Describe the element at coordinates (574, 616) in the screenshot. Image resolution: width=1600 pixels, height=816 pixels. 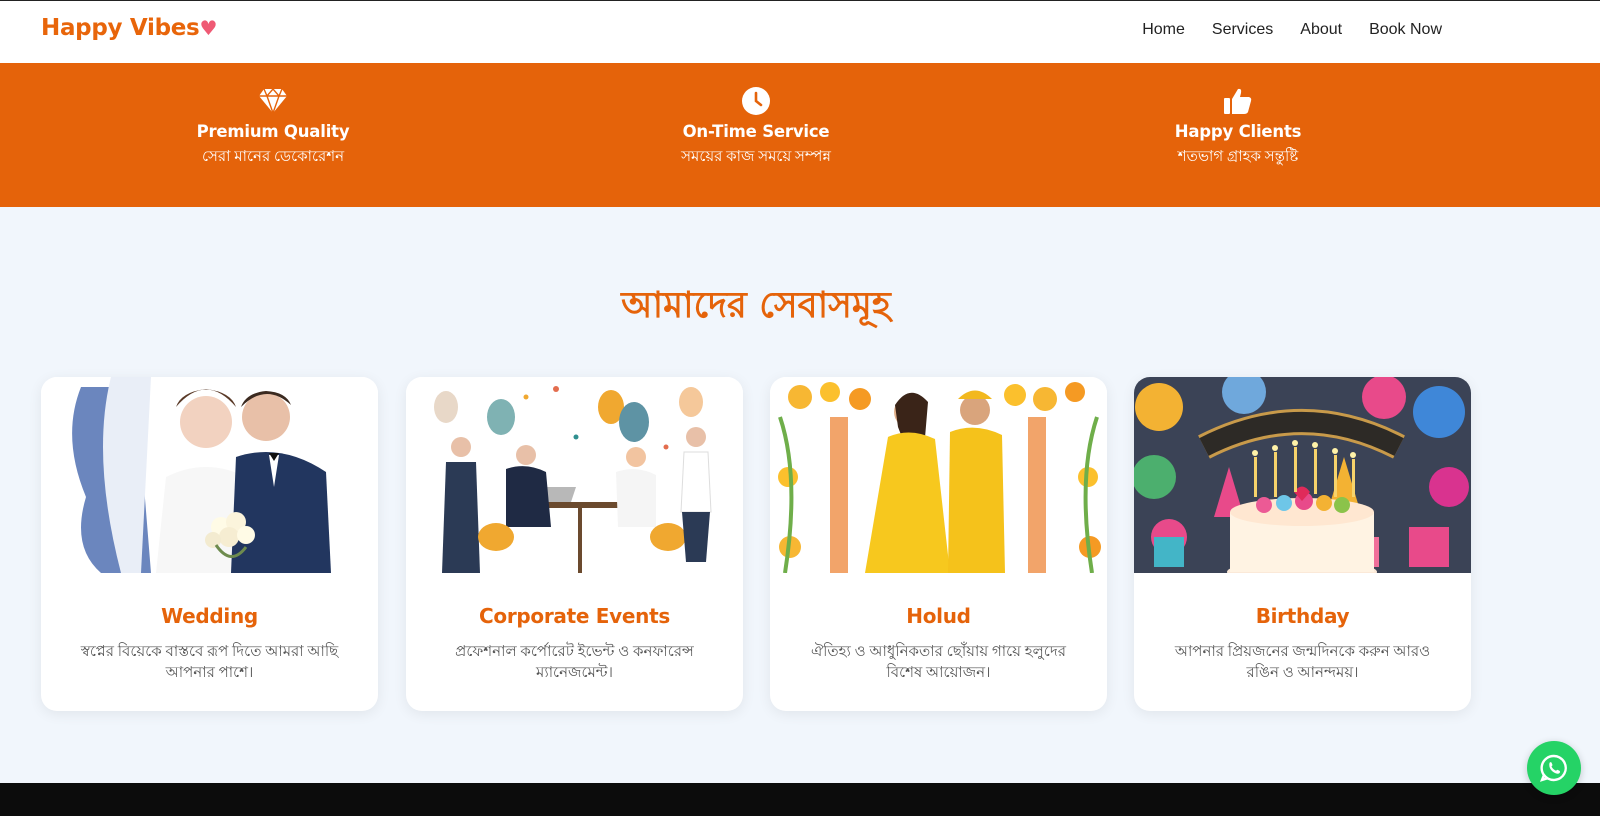
I see `card-title: Corporate Events` at that location.